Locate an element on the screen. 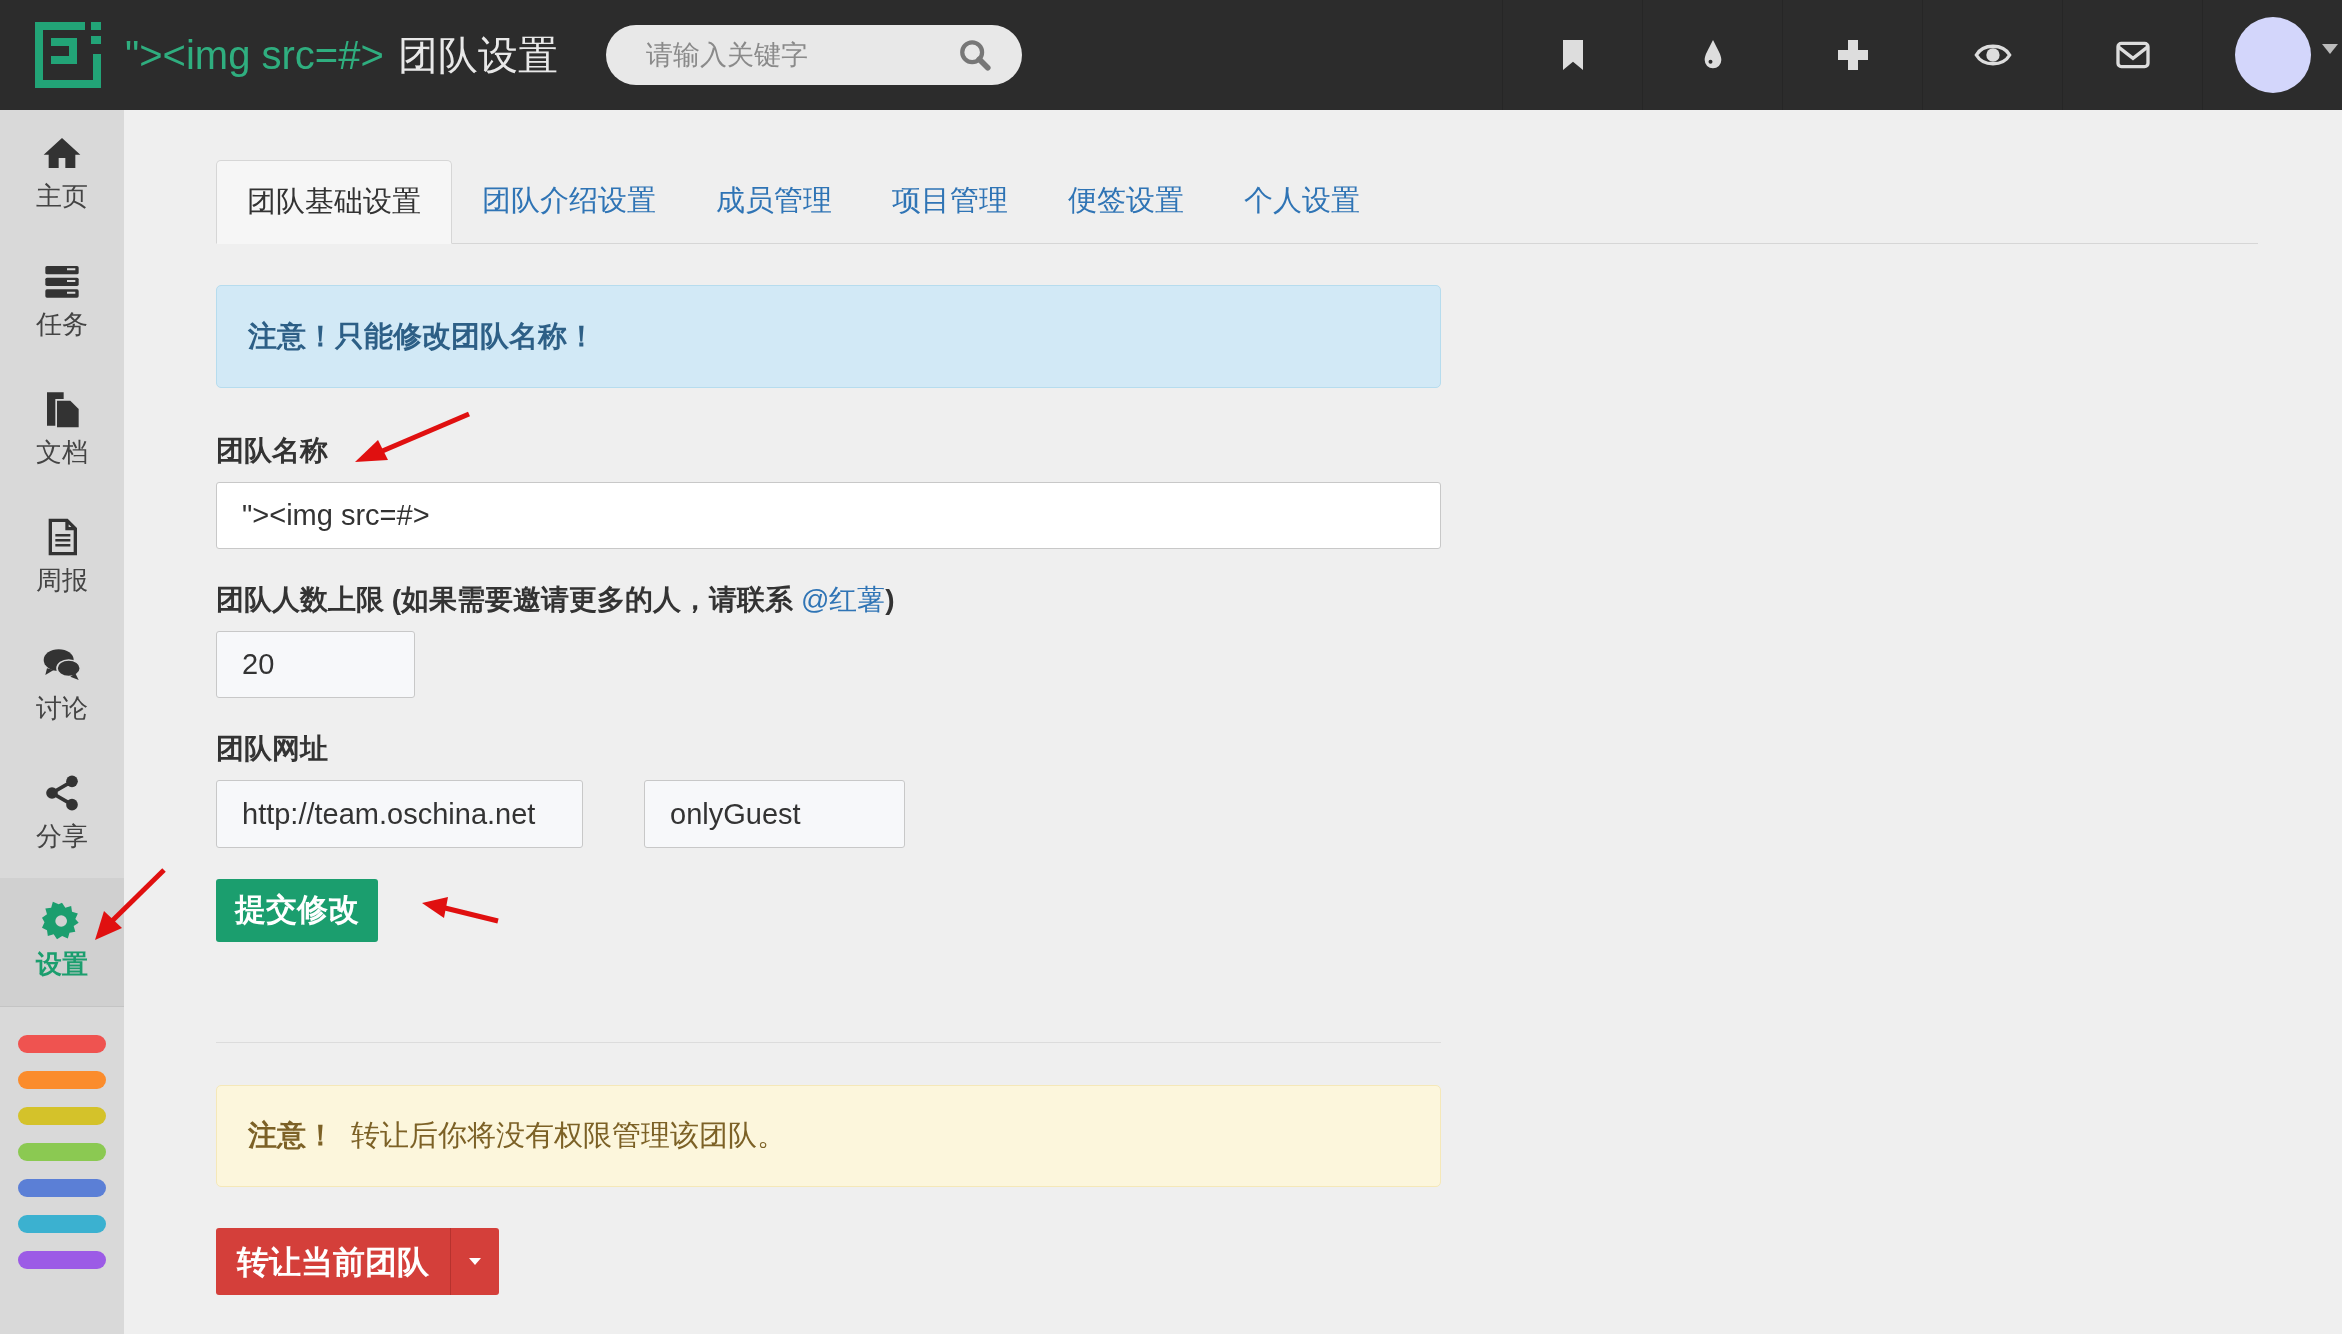 The height and width of the screenshot is (1334, 2342). search-icon is located at coordinates (974, 55).